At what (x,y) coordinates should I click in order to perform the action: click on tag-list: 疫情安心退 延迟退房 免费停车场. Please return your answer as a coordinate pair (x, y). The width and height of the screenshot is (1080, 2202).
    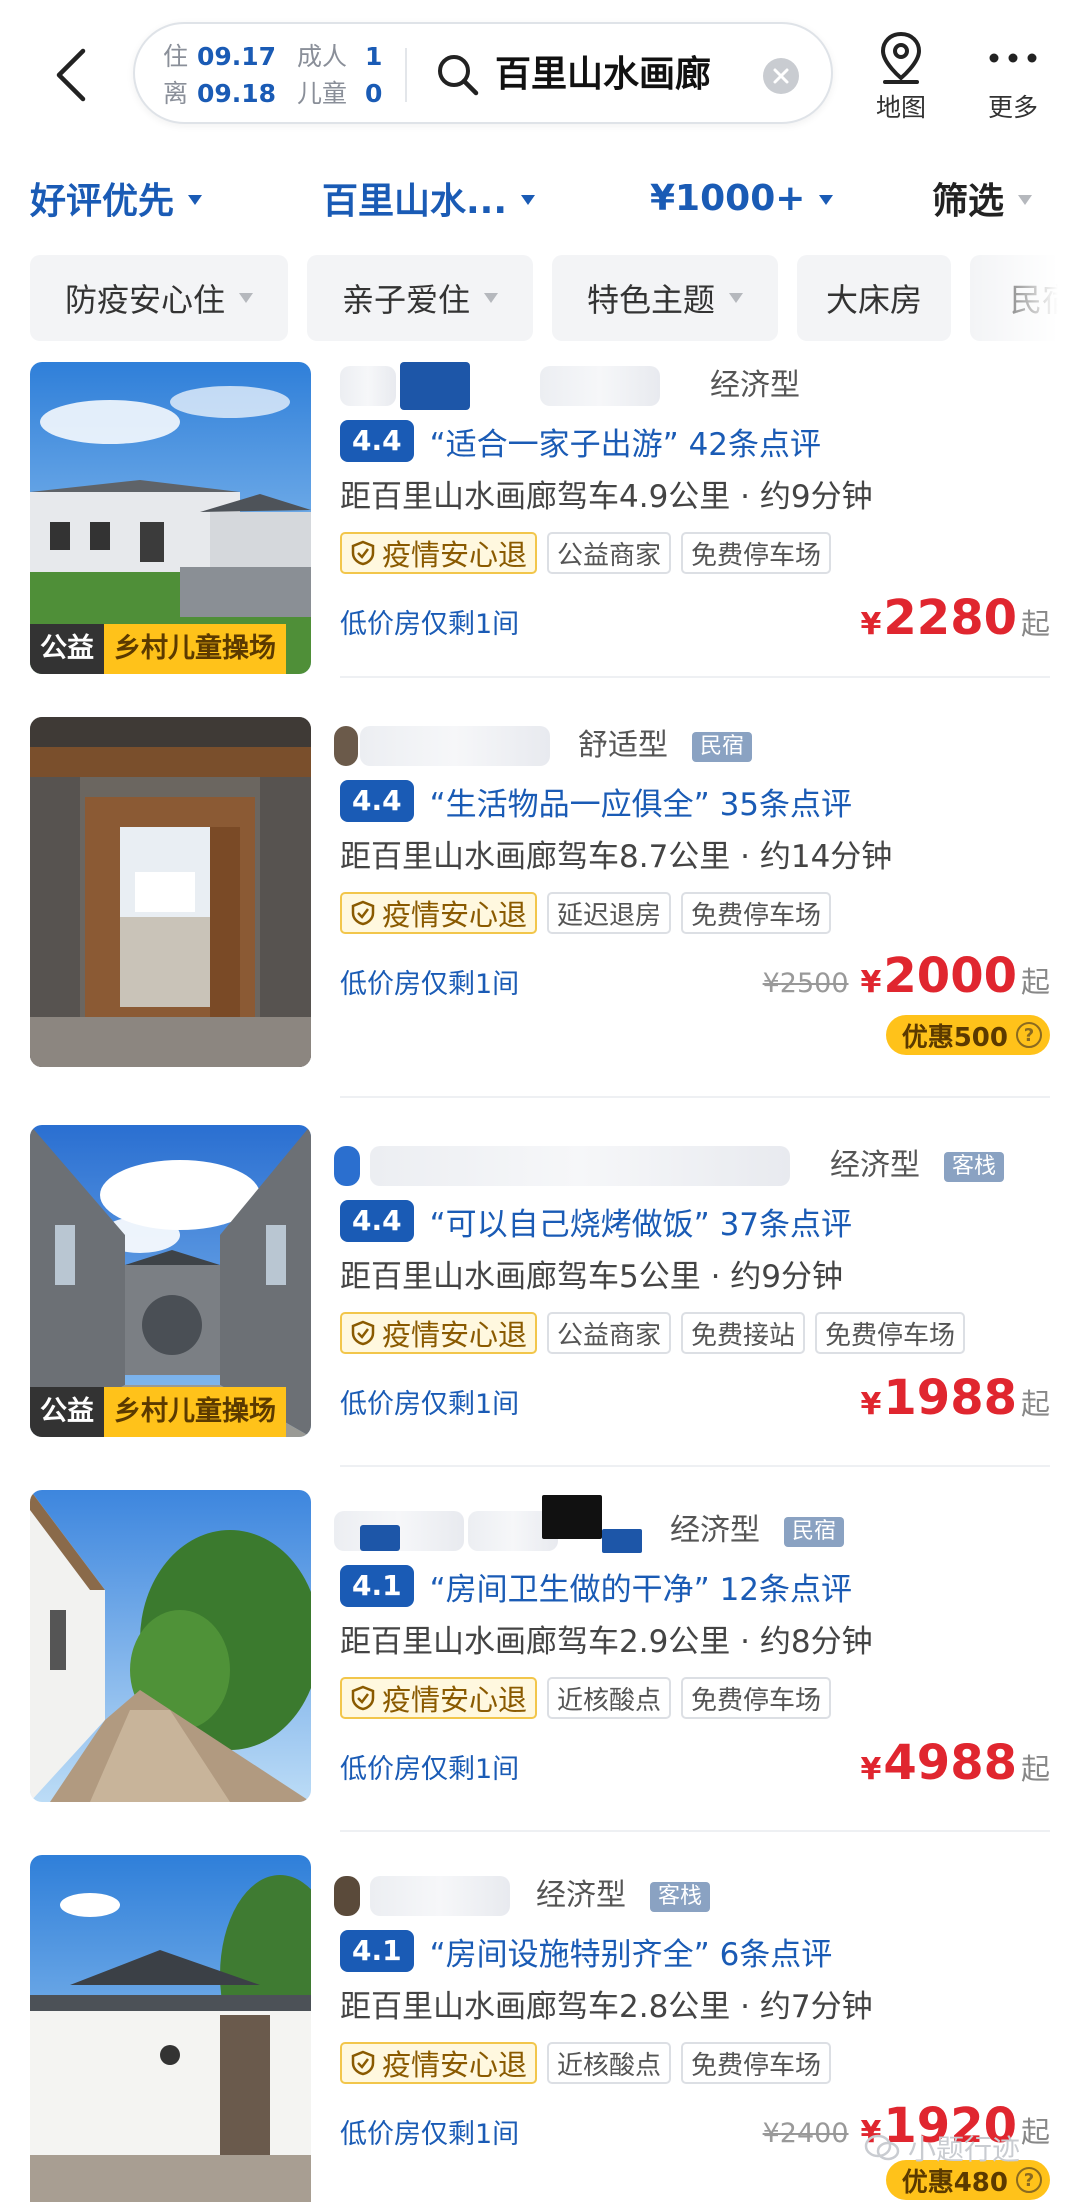
    Looking at the image, I should click on (586, 914).